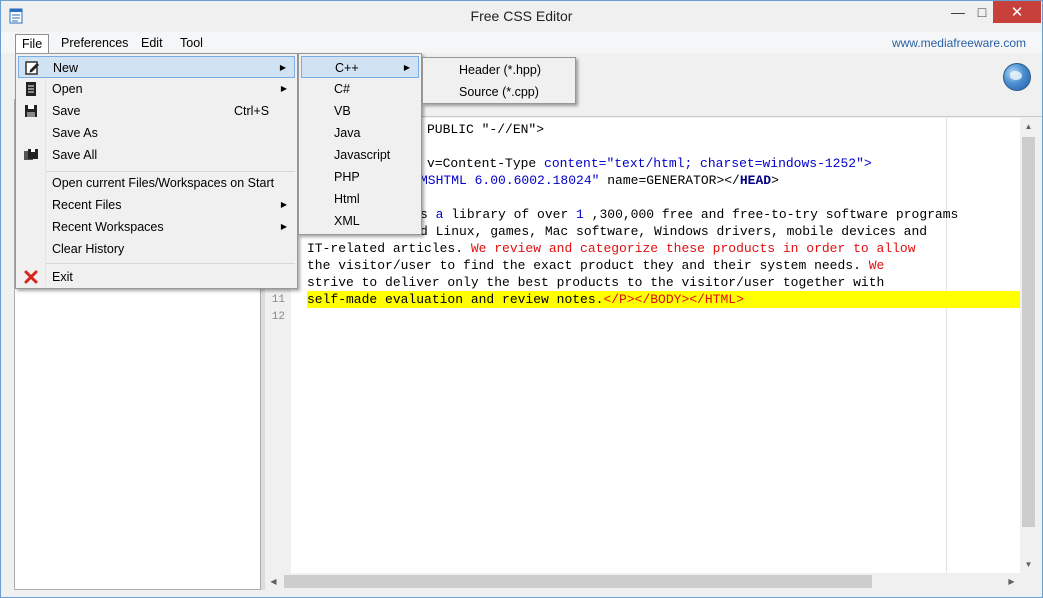 This screenshot has width=1043, height=598. What do you see at coordinates (32, 43) in the screenshot?
I see `menu-file: File` at bounding box center [32, 43].